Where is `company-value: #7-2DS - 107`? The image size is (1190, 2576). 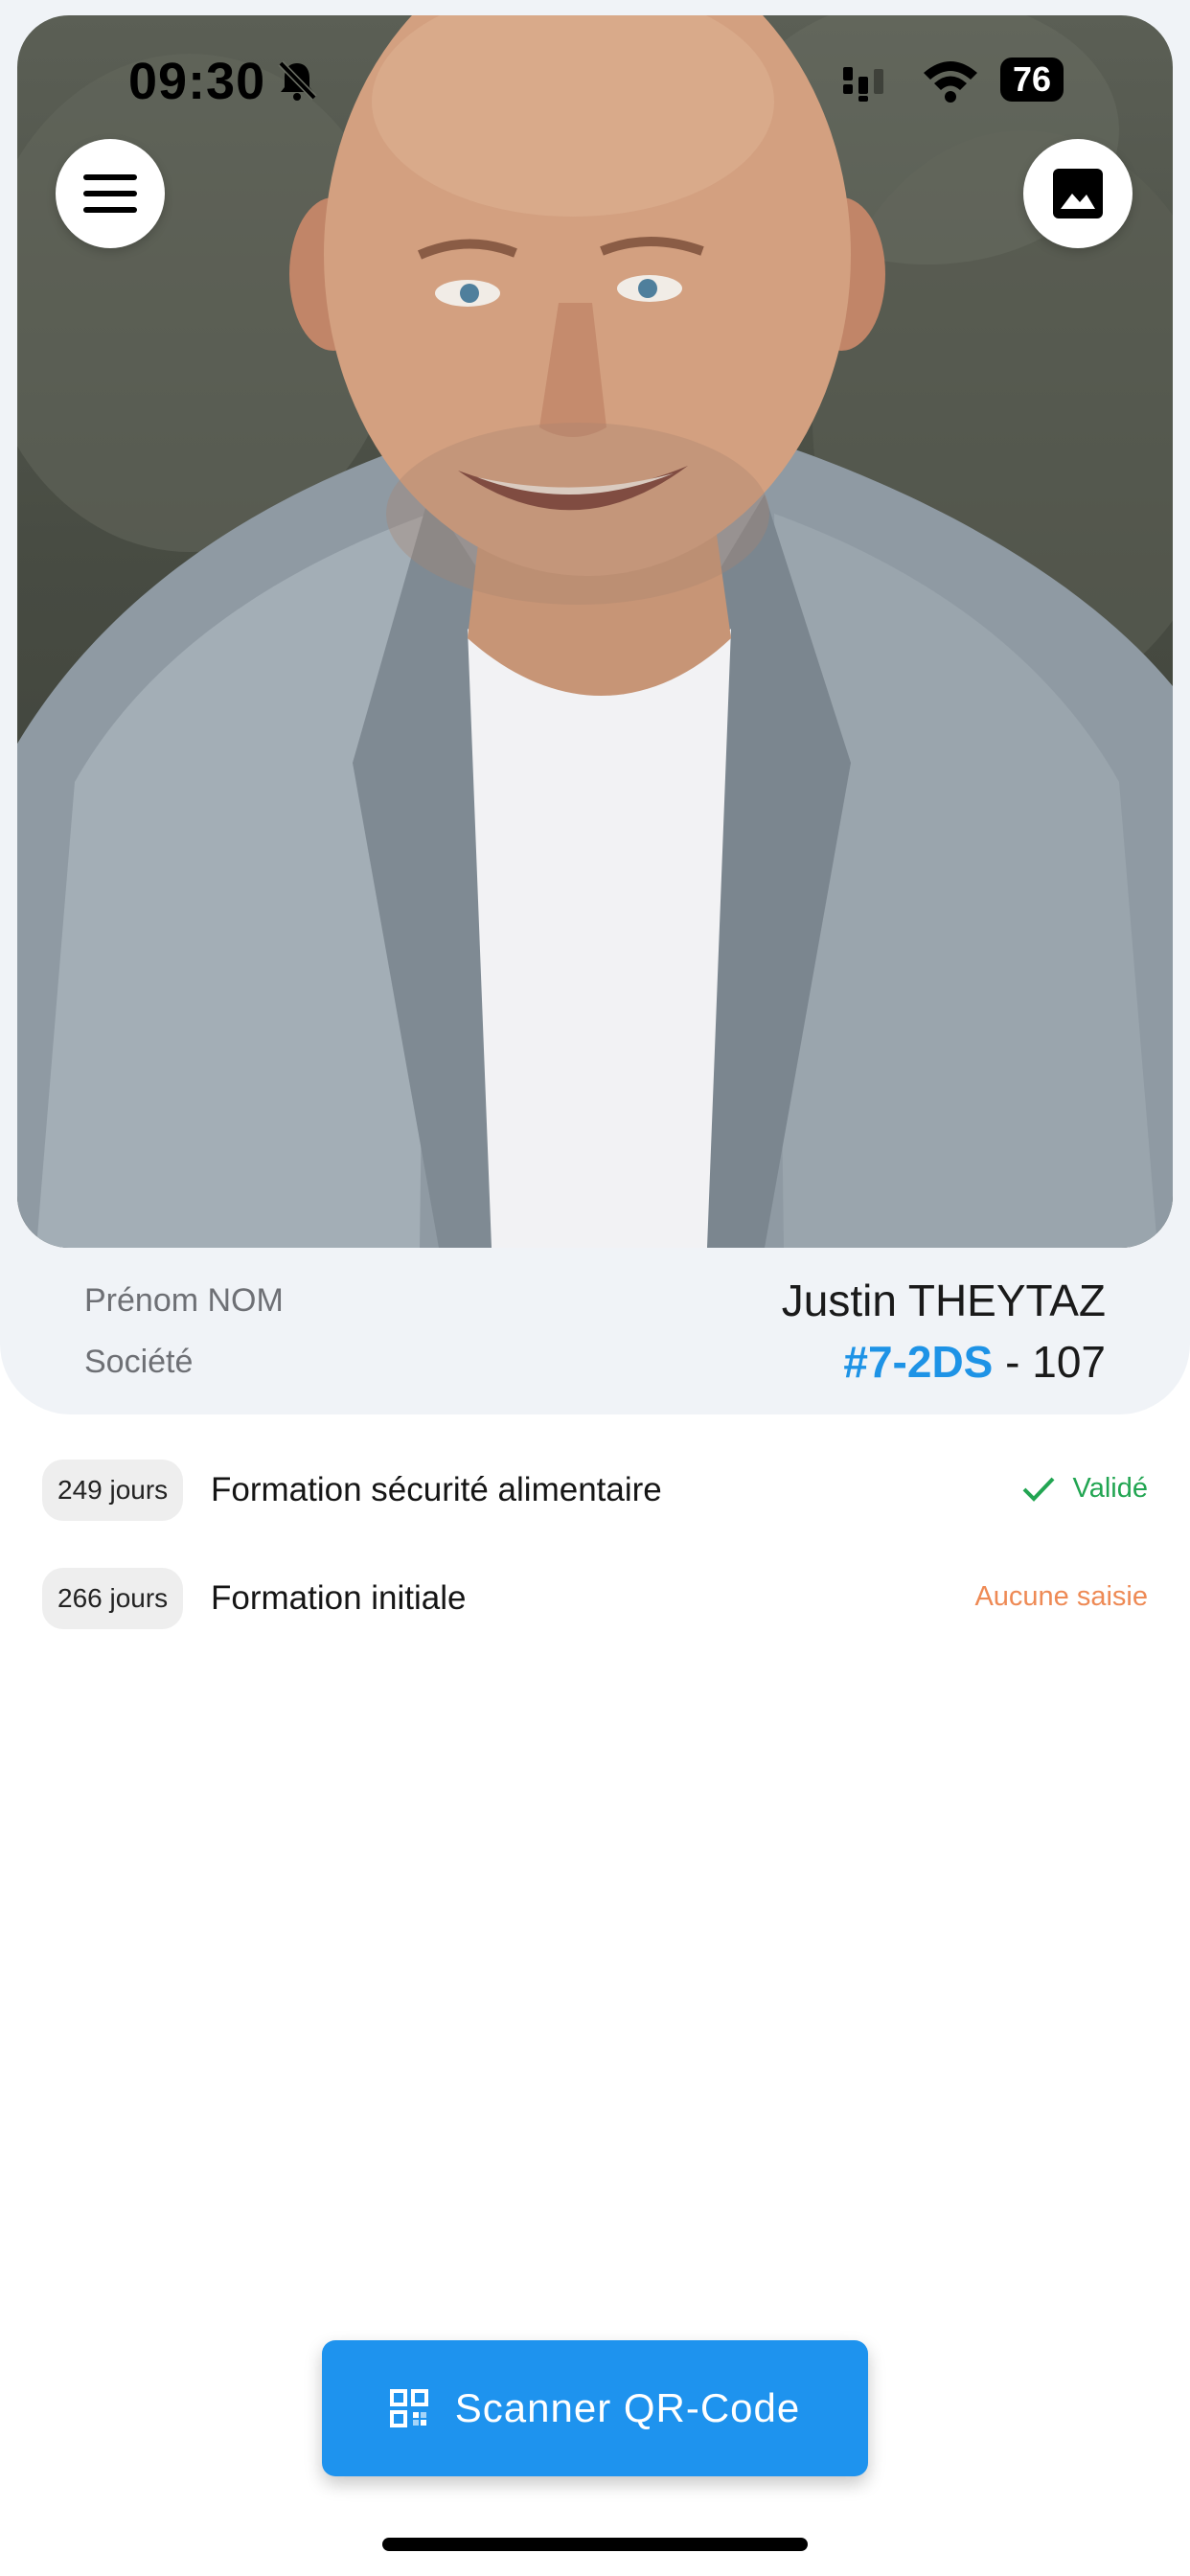 company-value: #7-2DS - 107 is located at coordinates (975, 1362).